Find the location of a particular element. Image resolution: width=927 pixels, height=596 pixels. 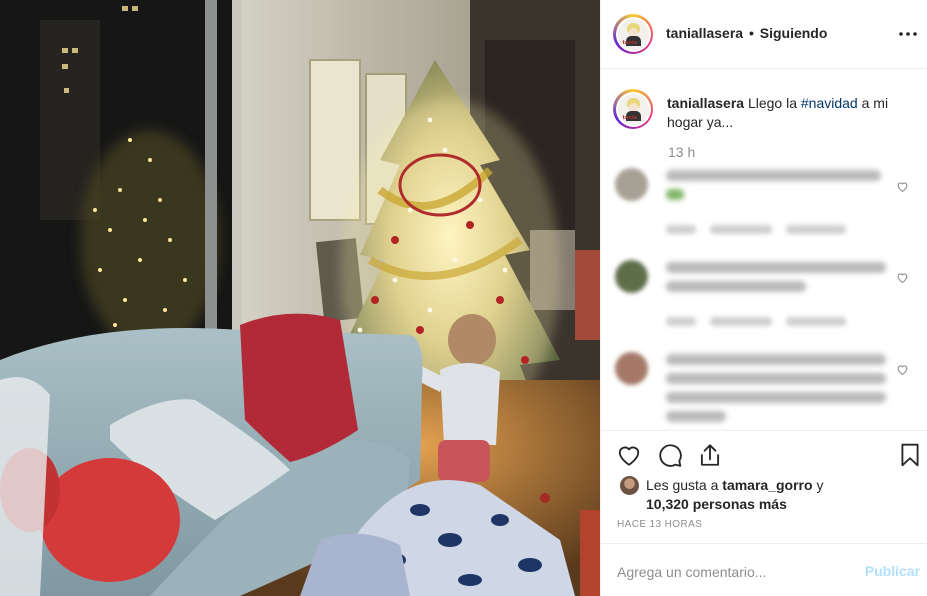

comment-input is located at coordinates (732, 572).